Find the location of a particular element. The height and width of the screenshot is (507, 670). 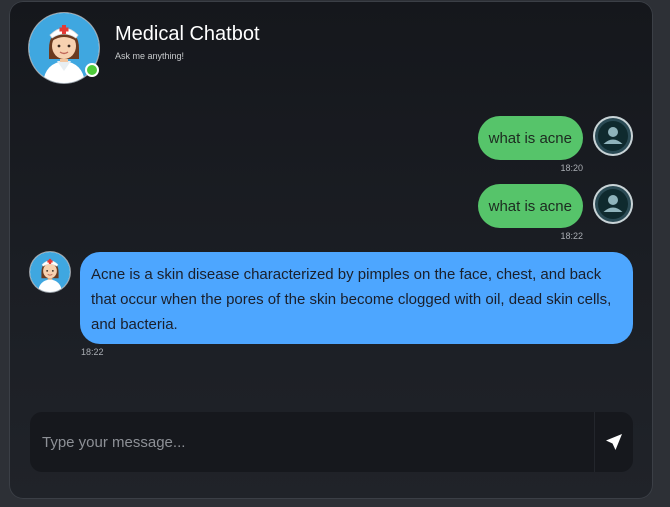

message-input is located at coordinates (312, 442).